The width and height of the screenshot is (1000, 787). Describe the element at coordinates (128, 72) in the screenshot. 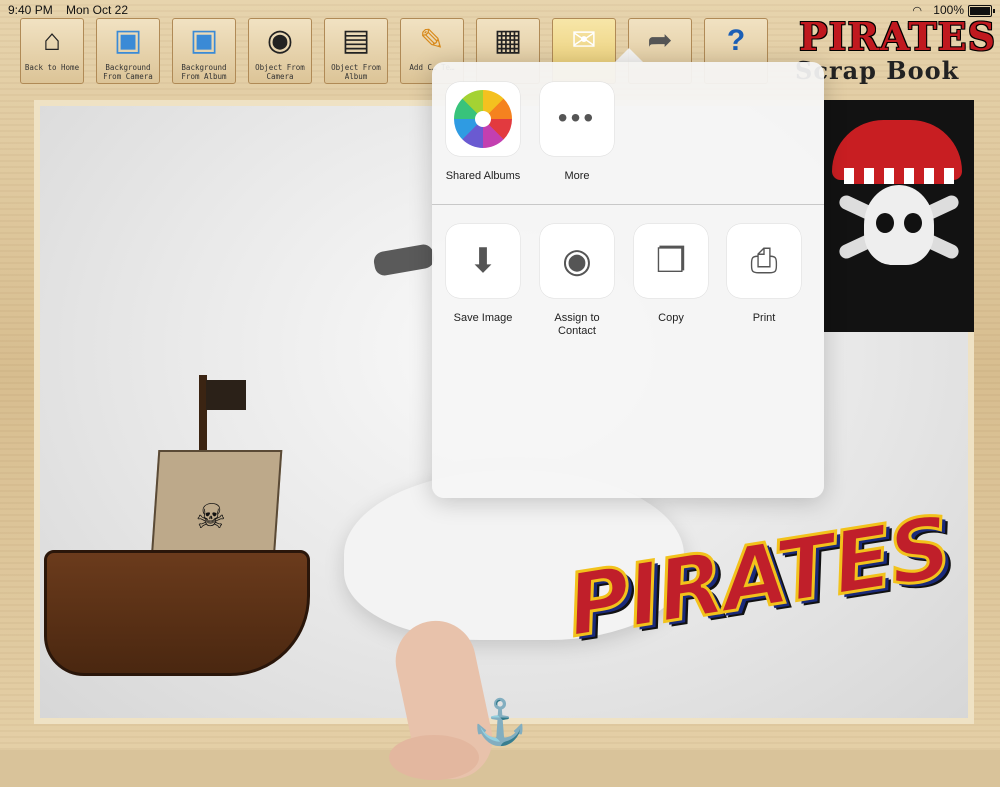

I see `tool-label: Background From Camera` at that location.